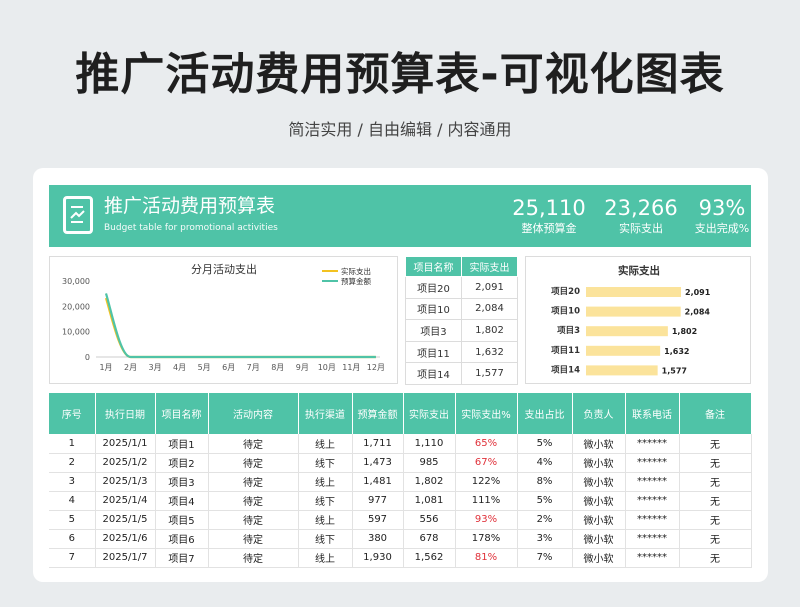 The image size is (800, 607). Describe the element at coordinates (327, 367) in the screenshot. I see `x-tick-label: 10月` at that location.